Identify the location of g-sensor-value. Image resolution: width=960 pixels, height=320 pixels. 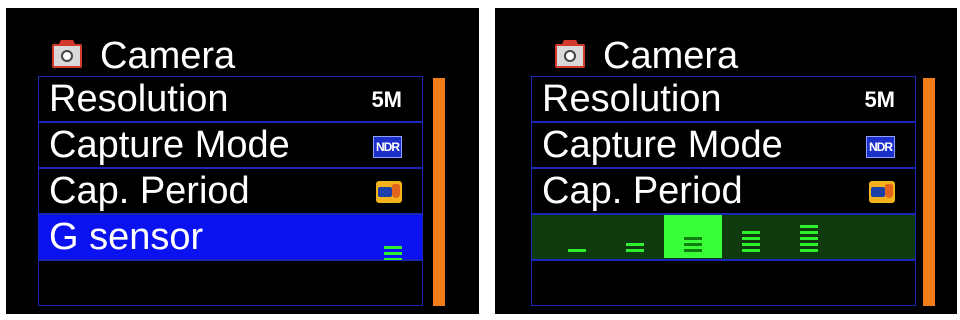
(393, 246).